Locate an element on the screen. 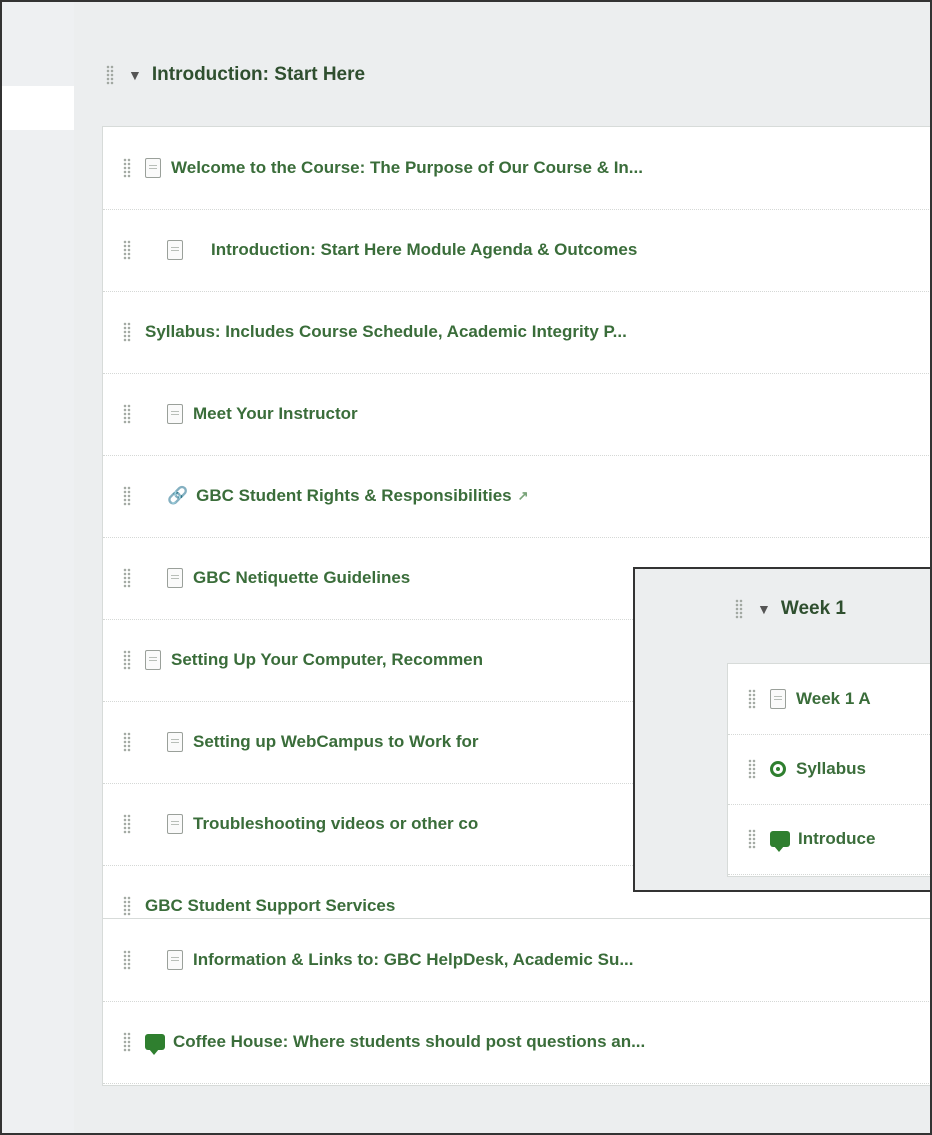  module-item: Meet Your Instructor is located at coordinates (516, 414).